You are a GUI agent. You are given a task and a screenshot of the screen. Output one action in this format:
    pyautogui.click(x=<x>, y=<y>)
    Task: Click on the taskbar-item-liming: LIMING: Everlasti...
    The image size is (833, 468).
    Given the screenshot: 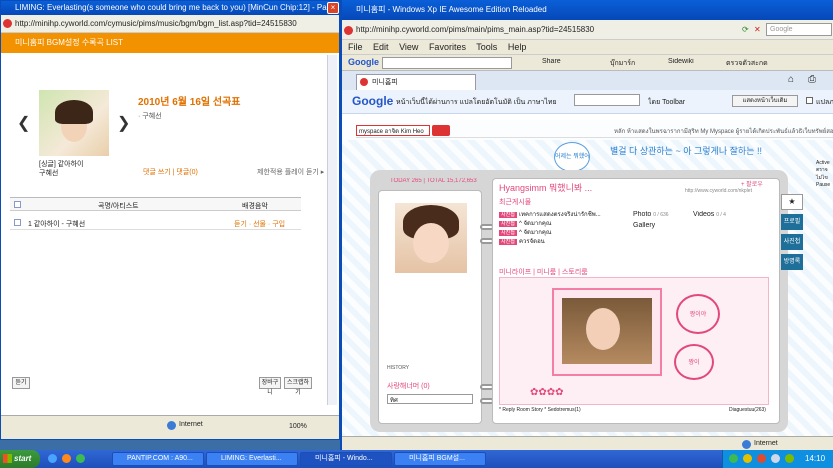 What is the action you would take?
    pyautogui.click(x=252, y=459)
    